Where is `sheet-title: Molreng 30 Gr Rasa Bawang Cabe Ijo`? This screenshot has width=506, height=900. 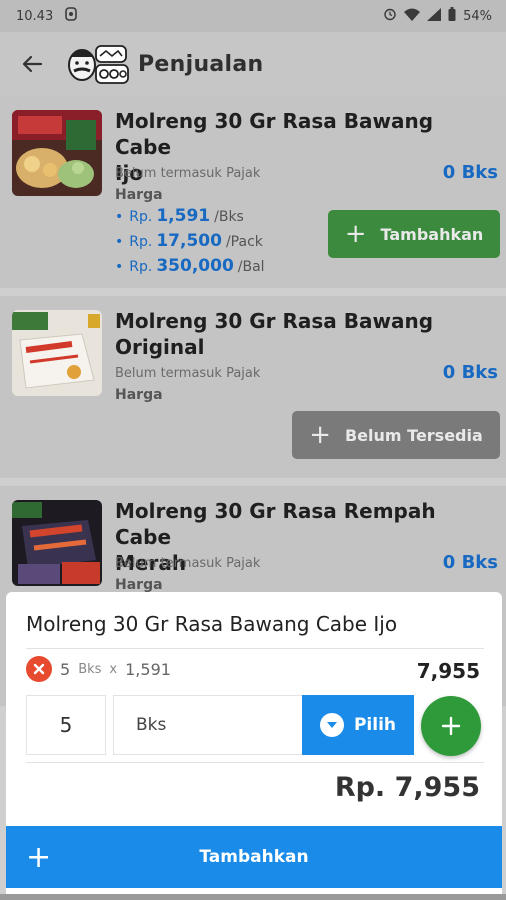 sheet-title: Molreng 30 Gr Rasa Bawang Cabe Ijo is located at coordinates (212, 624).